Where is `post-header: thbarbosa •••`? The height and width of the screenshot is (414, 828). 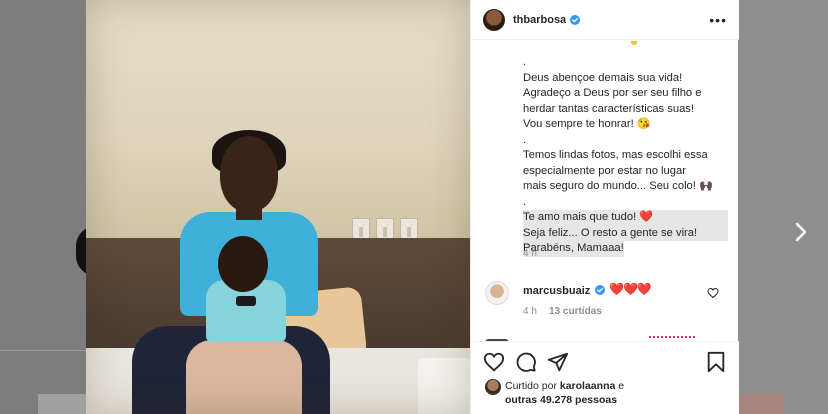
post-header: thbarbosa ••• is located at coordinates (605, 20).